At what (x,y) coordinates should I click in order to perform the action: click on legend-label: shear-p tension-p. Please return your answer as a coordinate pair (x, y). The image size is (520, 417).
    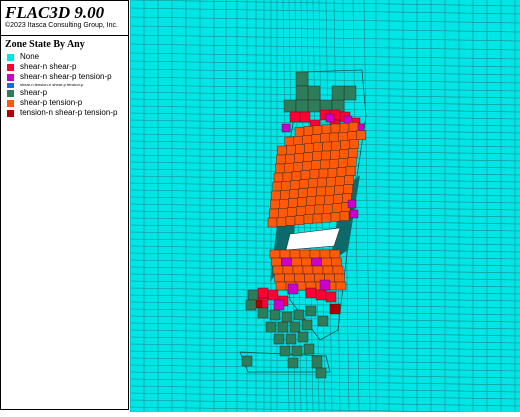
    Looking at the image, I should click on (51, 102).